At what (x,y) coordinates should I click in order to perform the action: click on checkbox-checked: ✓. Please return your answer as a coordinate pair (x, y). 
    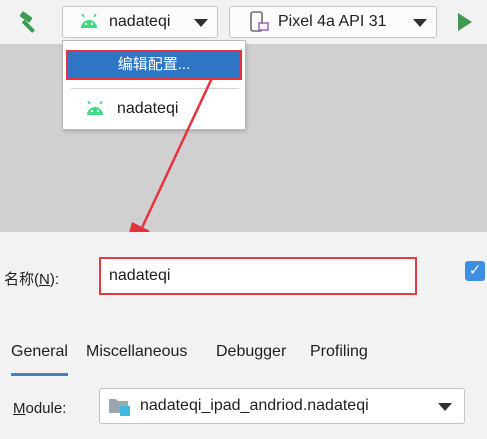
    Looking at the image, I should click on (475, 271).